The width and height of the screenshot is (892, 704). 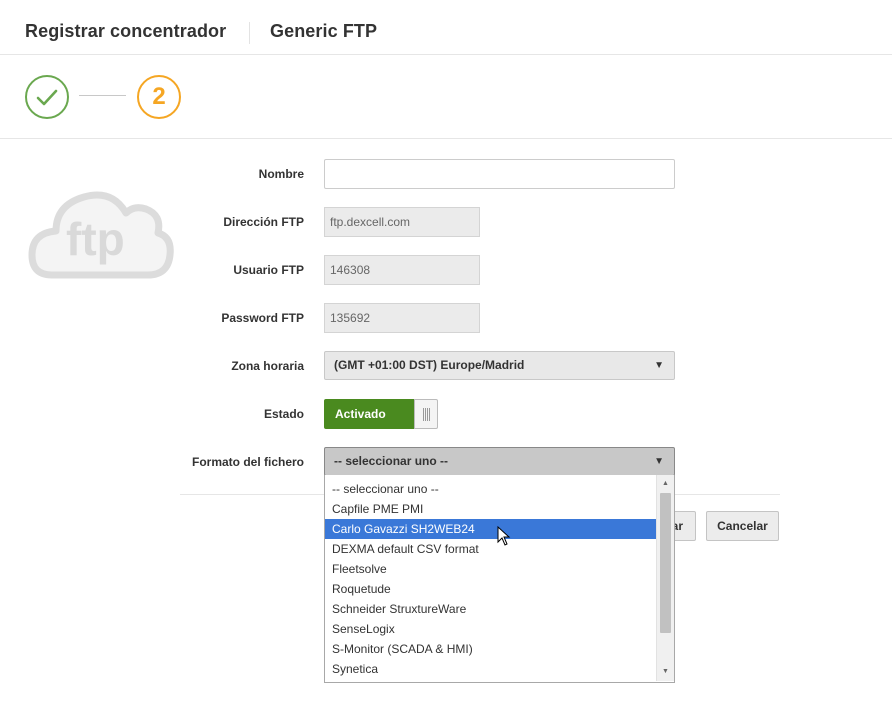 What do you see at coordinates (490, 629) in the screenshot?
I see `dropdown-option: SenseLogix` at bounding box center [490, 629].